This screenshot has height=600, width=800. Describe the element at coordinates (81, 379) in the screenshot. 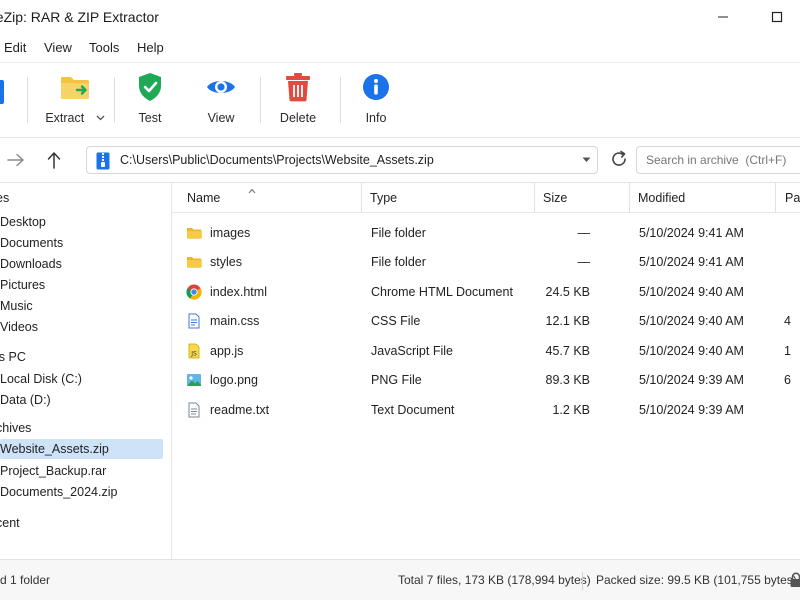

I see `sidebar-item-local-disk: Local Disk (C:)` at that location.